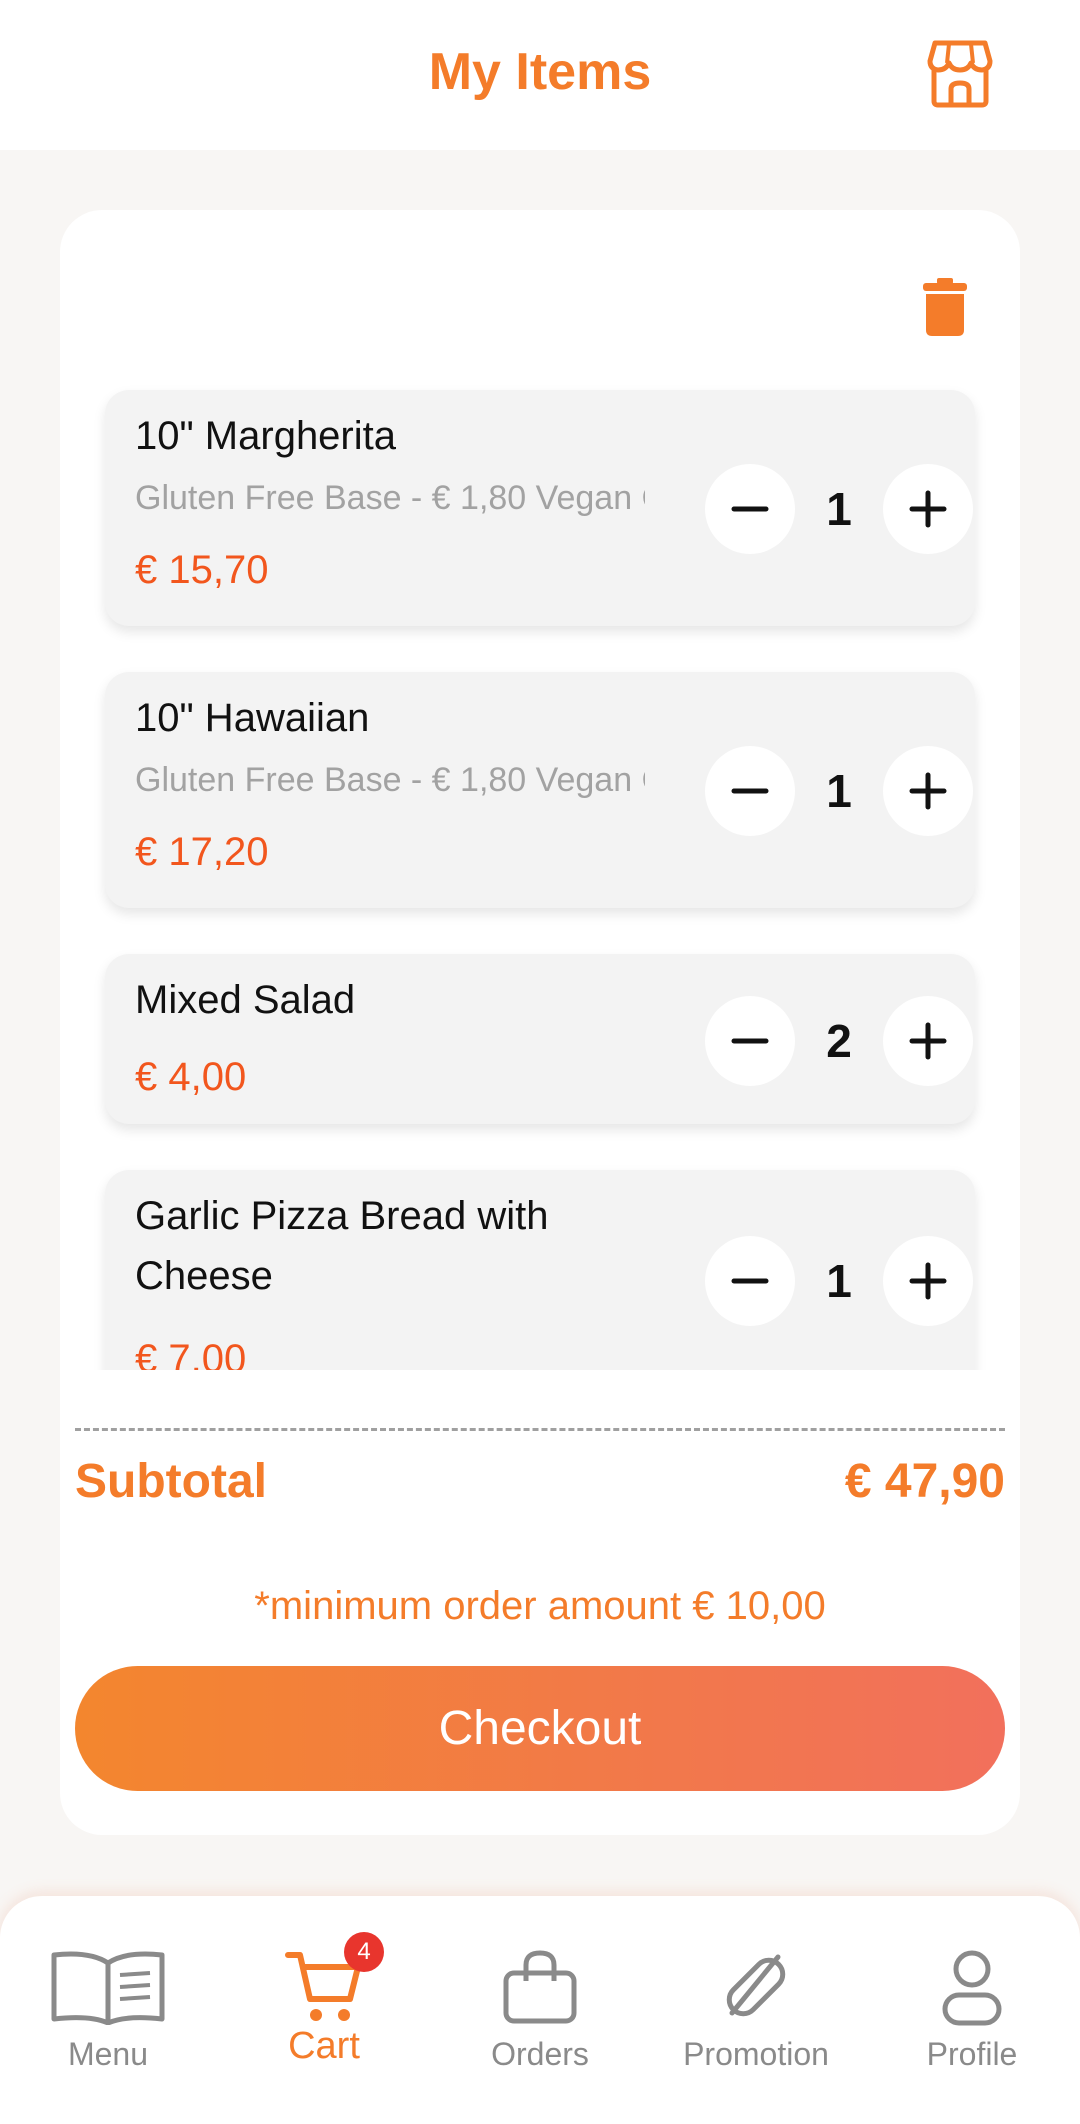 The width and height of the screenshot is (1080, 2124). What do you see at coordinates (324, 2010) in the screenshot?
I see `nav-item-cart: 4 Cart` at bounding box center [324, 2010].